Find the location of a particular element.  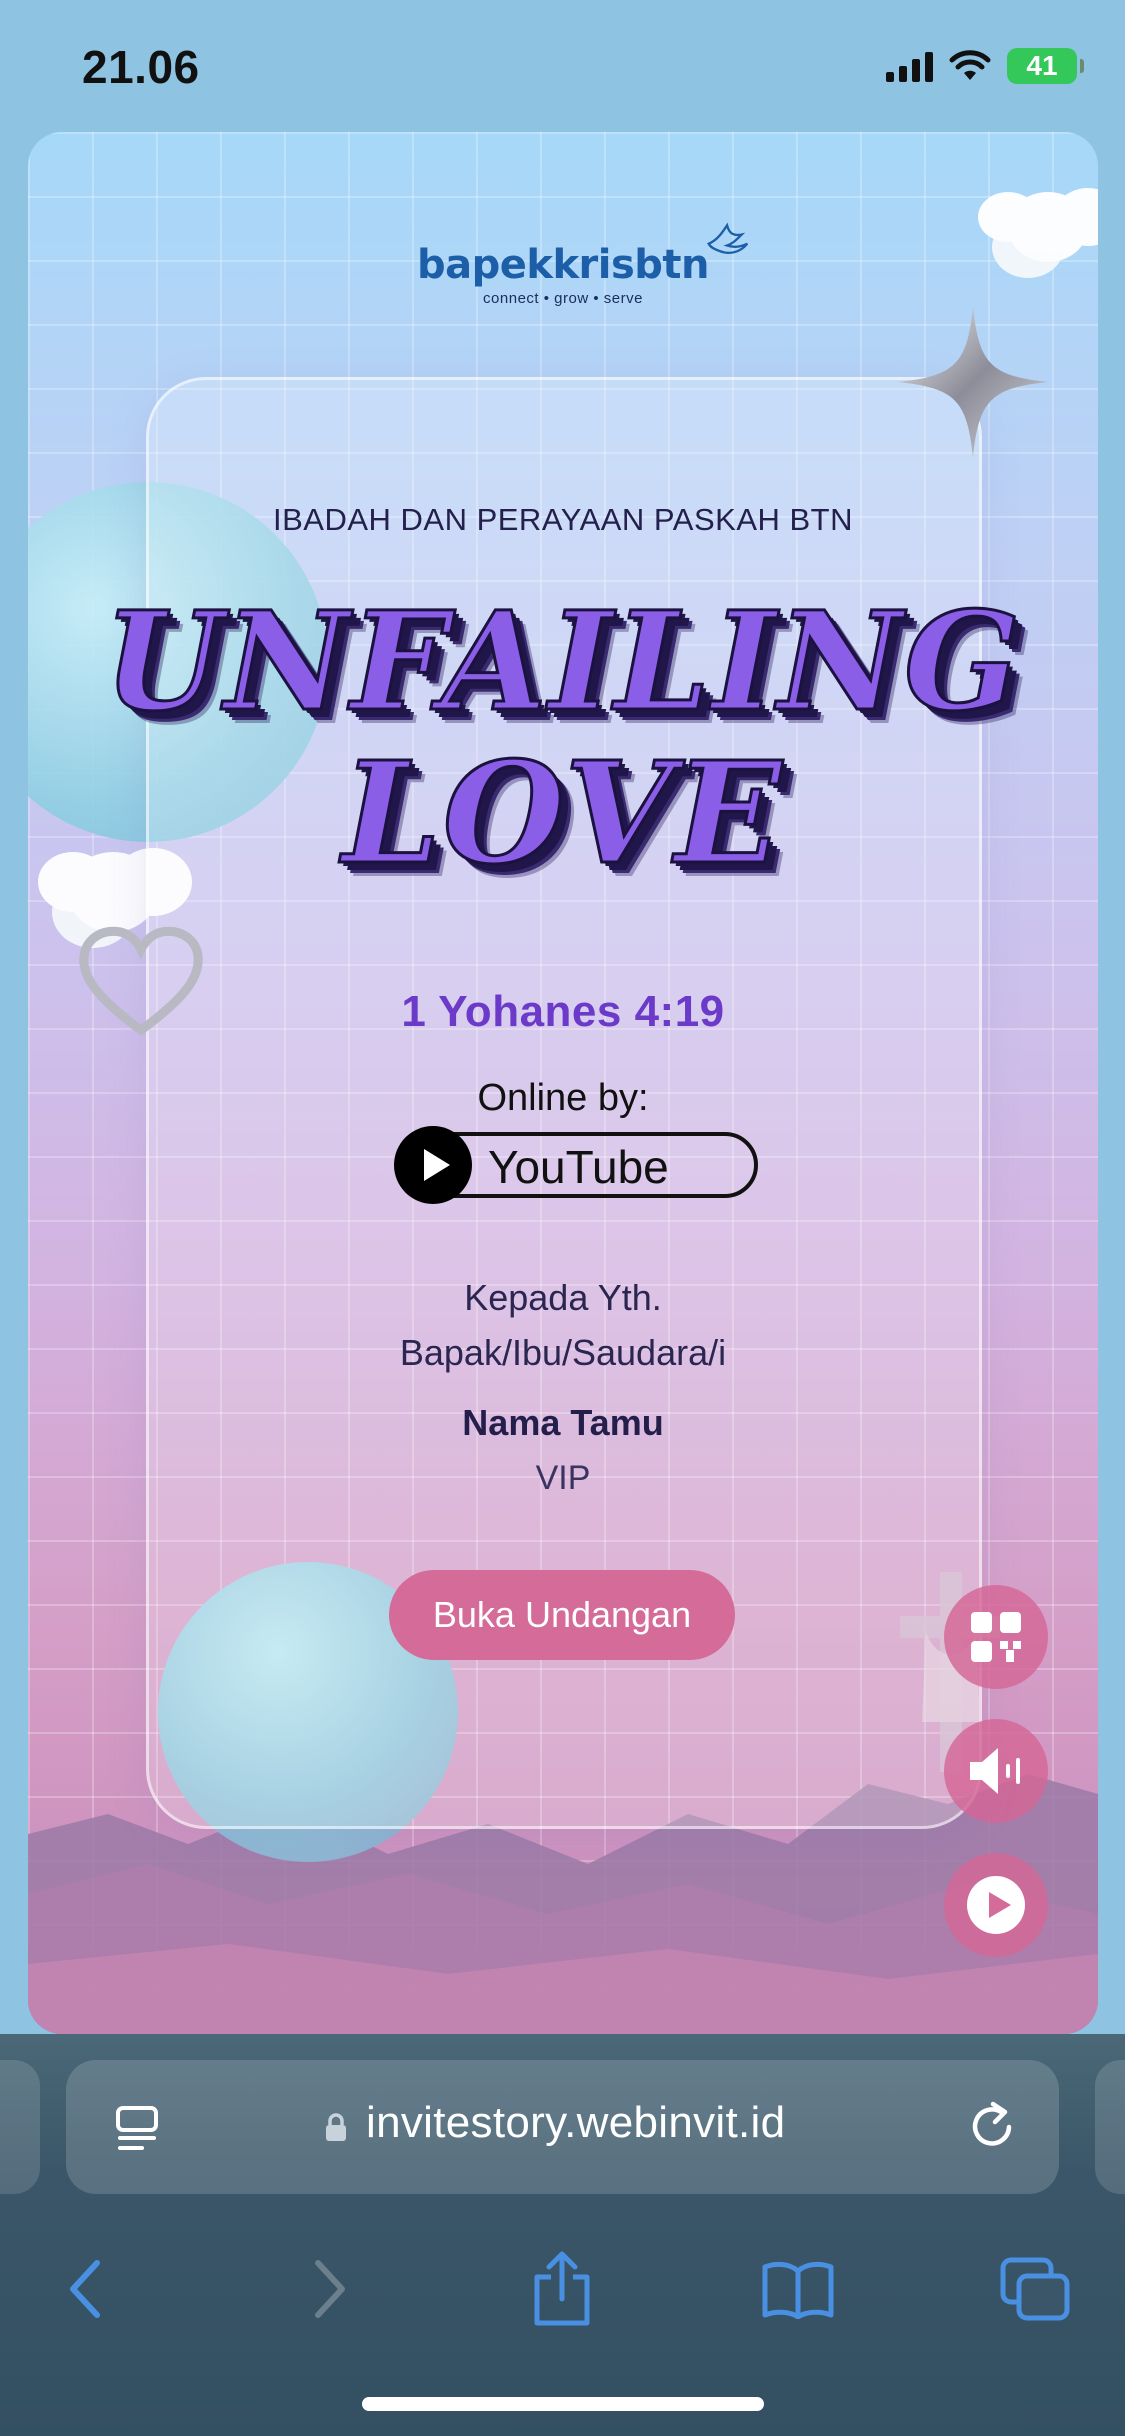

online-label: Online by: is located at coordinates (563, 1098).